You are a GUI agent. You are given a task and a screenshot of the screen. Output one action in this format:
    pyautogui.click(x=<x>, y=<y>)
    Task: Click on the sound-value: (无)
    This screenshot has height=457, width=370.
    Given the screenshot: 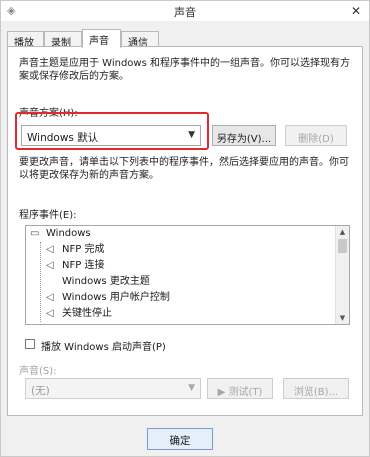 What is the action you would take?
    pyautogui.click(x=40, y=391)
    